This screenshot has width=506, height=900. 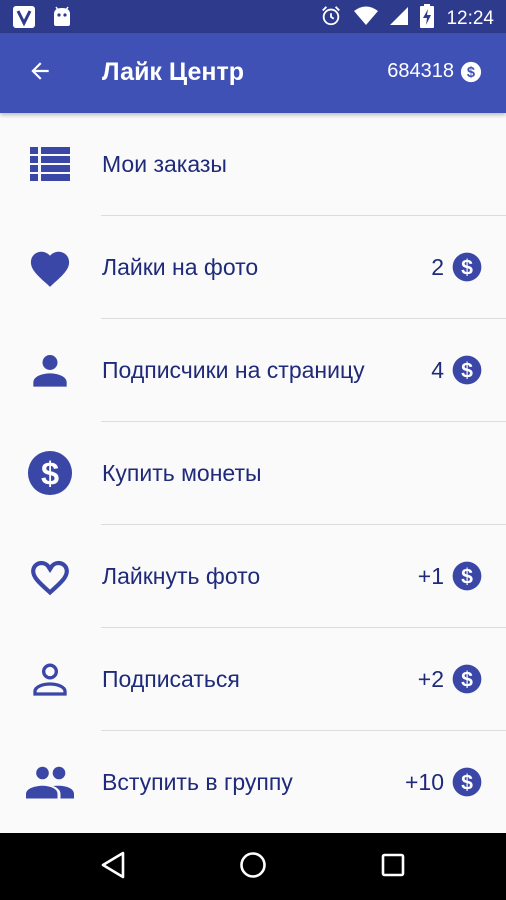 I want to click on menu-item-join-group: Вступить в группу +10 $, so click(x=253, y=782).